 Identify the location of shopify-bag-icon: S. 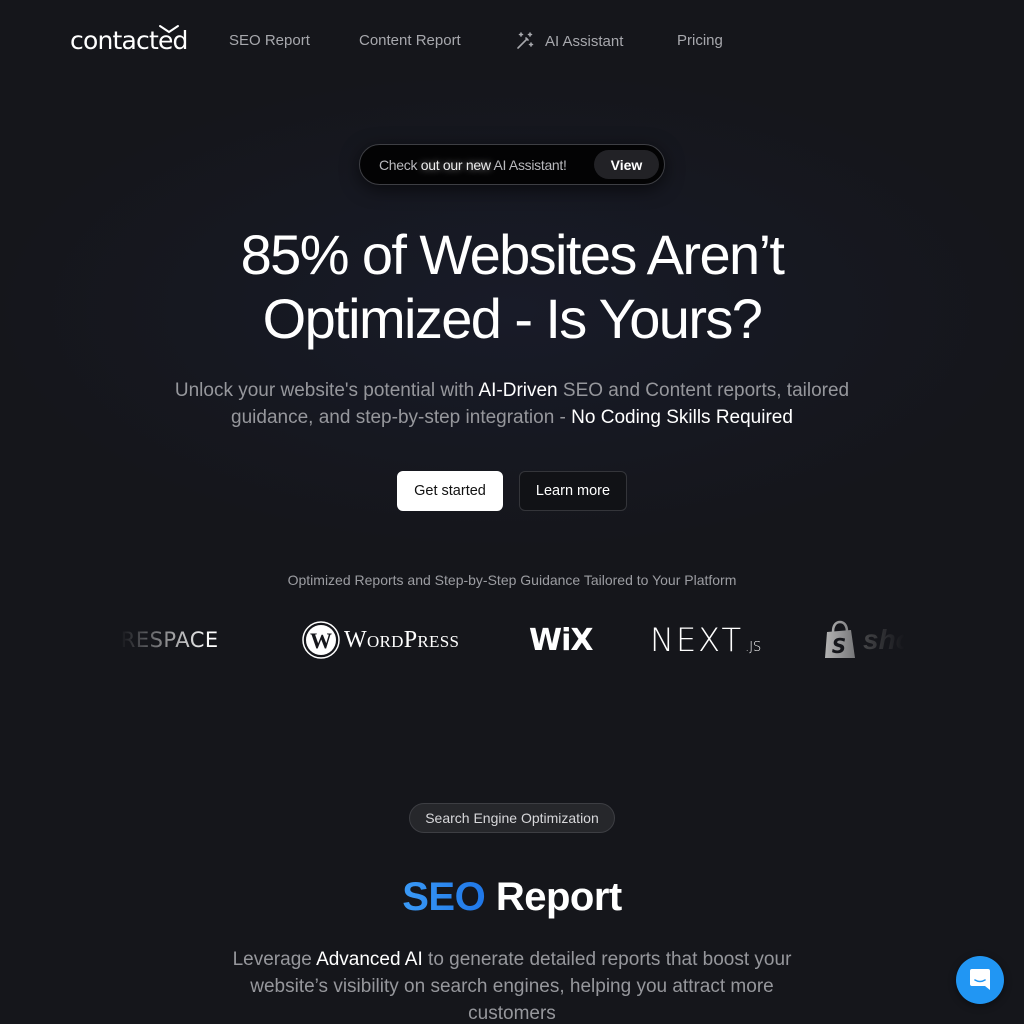
(840, 639).